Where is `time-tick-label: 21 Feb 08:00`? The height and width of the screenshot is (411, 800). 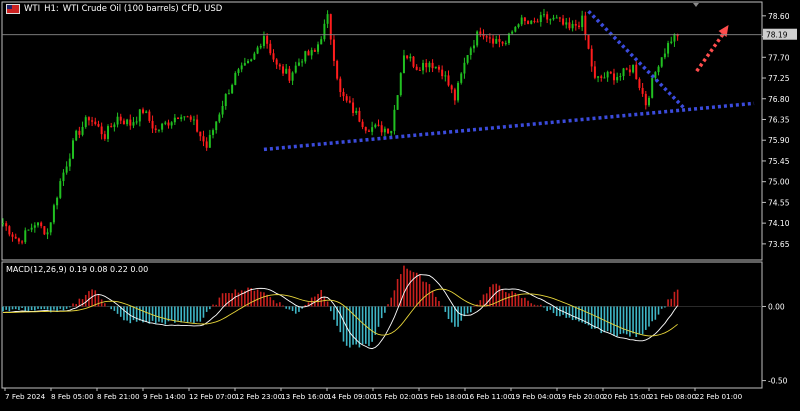 time-tick-label: 21 Feb 08:00 is located at coordinates (673, 396).